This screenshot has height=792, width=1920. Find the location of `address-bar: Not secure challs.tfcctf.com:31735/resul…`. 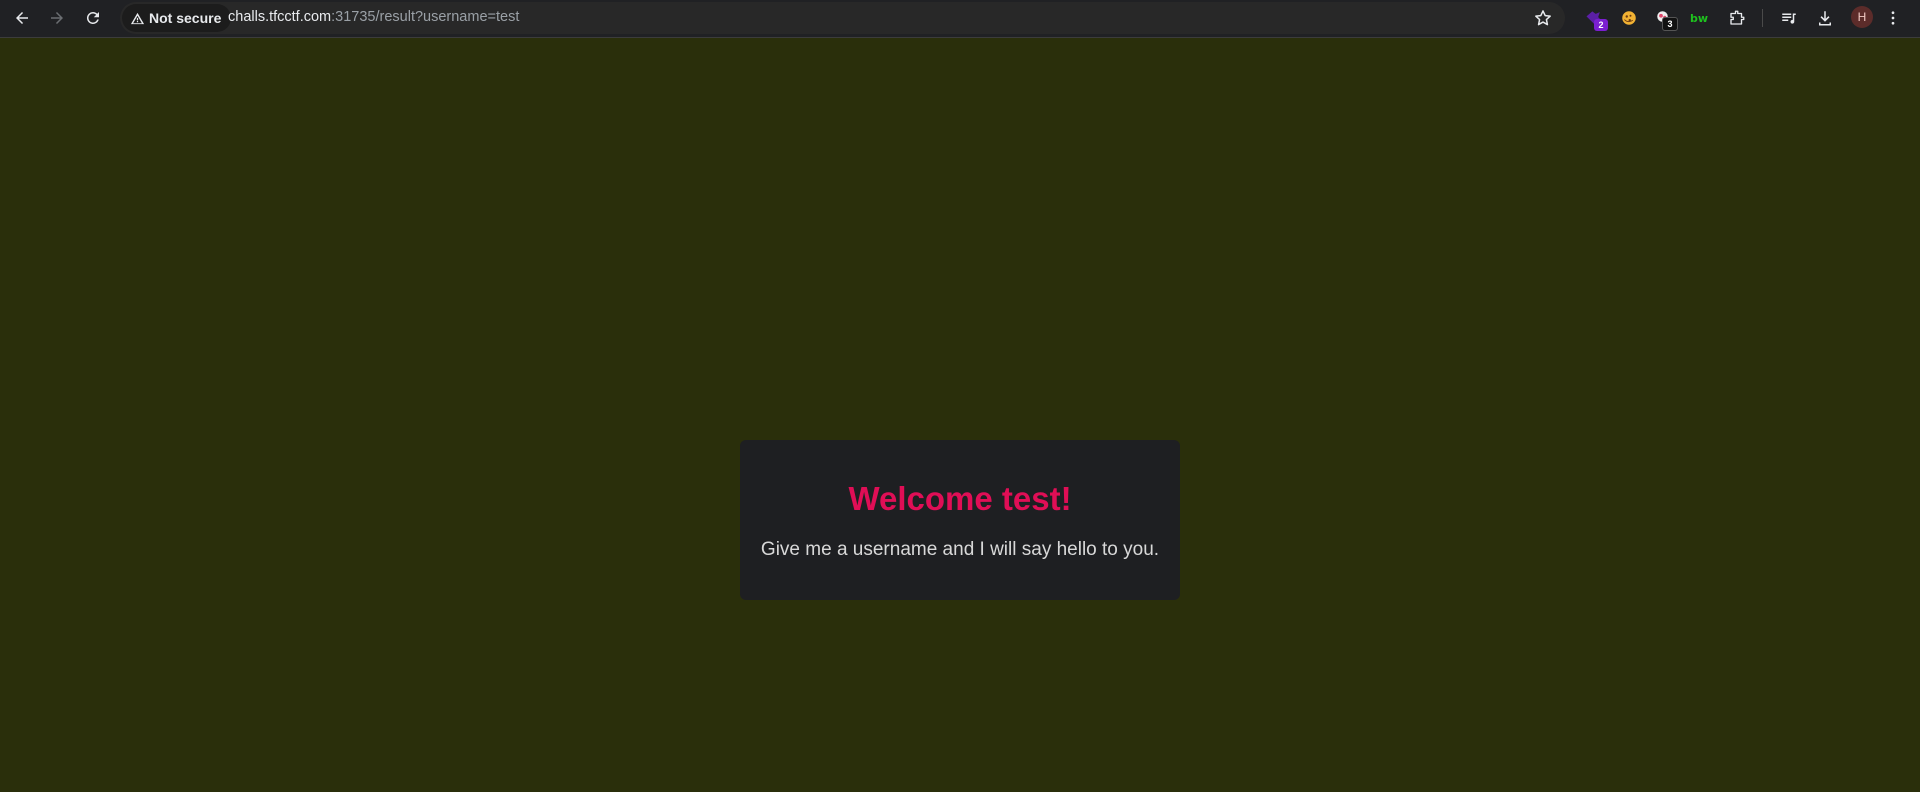

address-bar: Not secure challs.tfcctf.com:31735/resul… is located at coordinates (842, 18).